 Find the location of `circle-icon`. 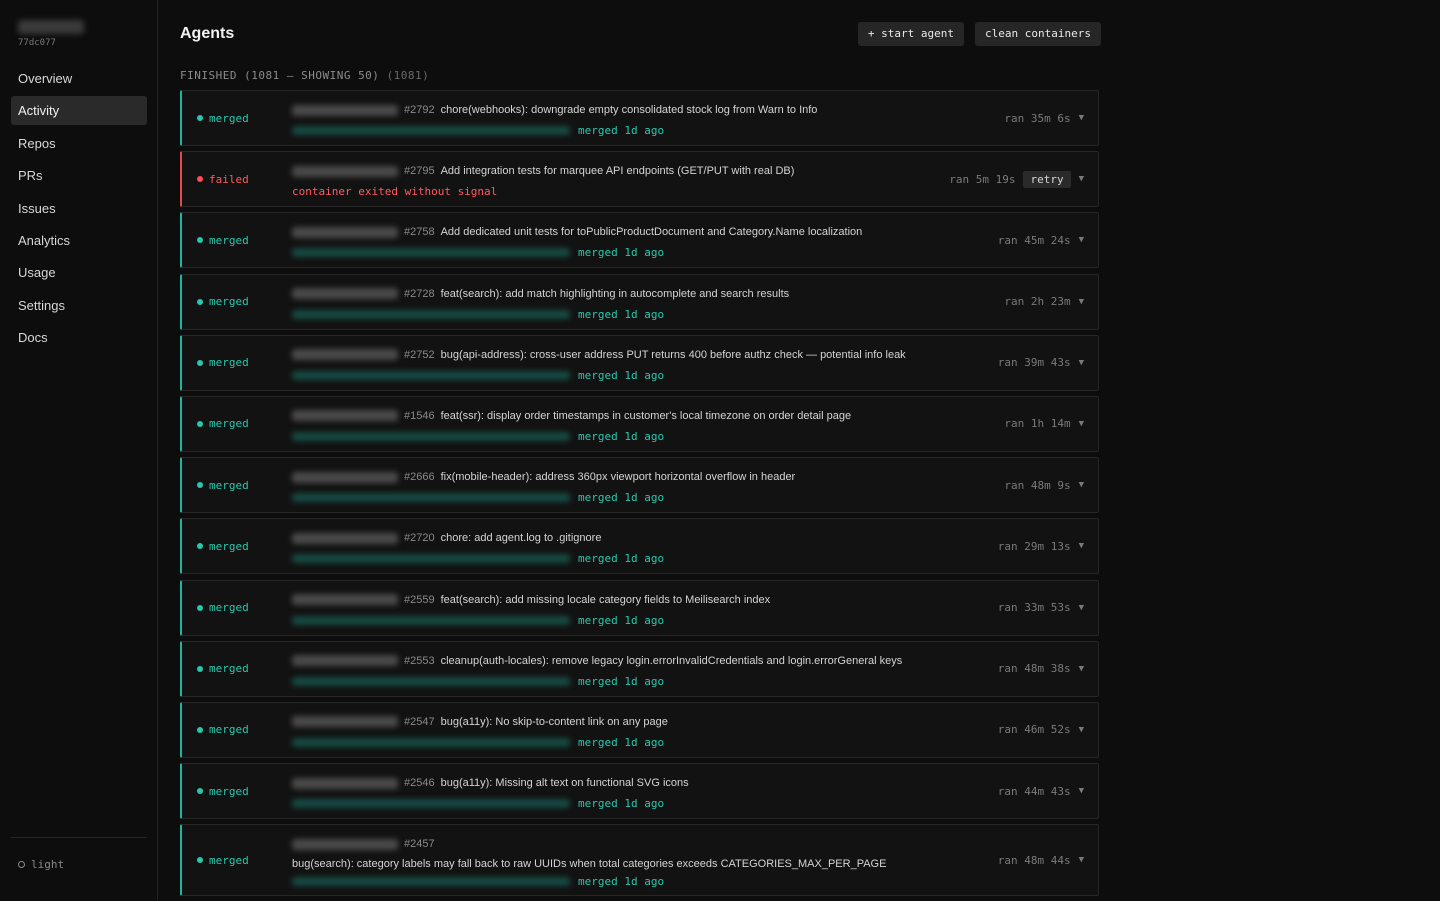

circle-icon is located at coordinates (21, 864).